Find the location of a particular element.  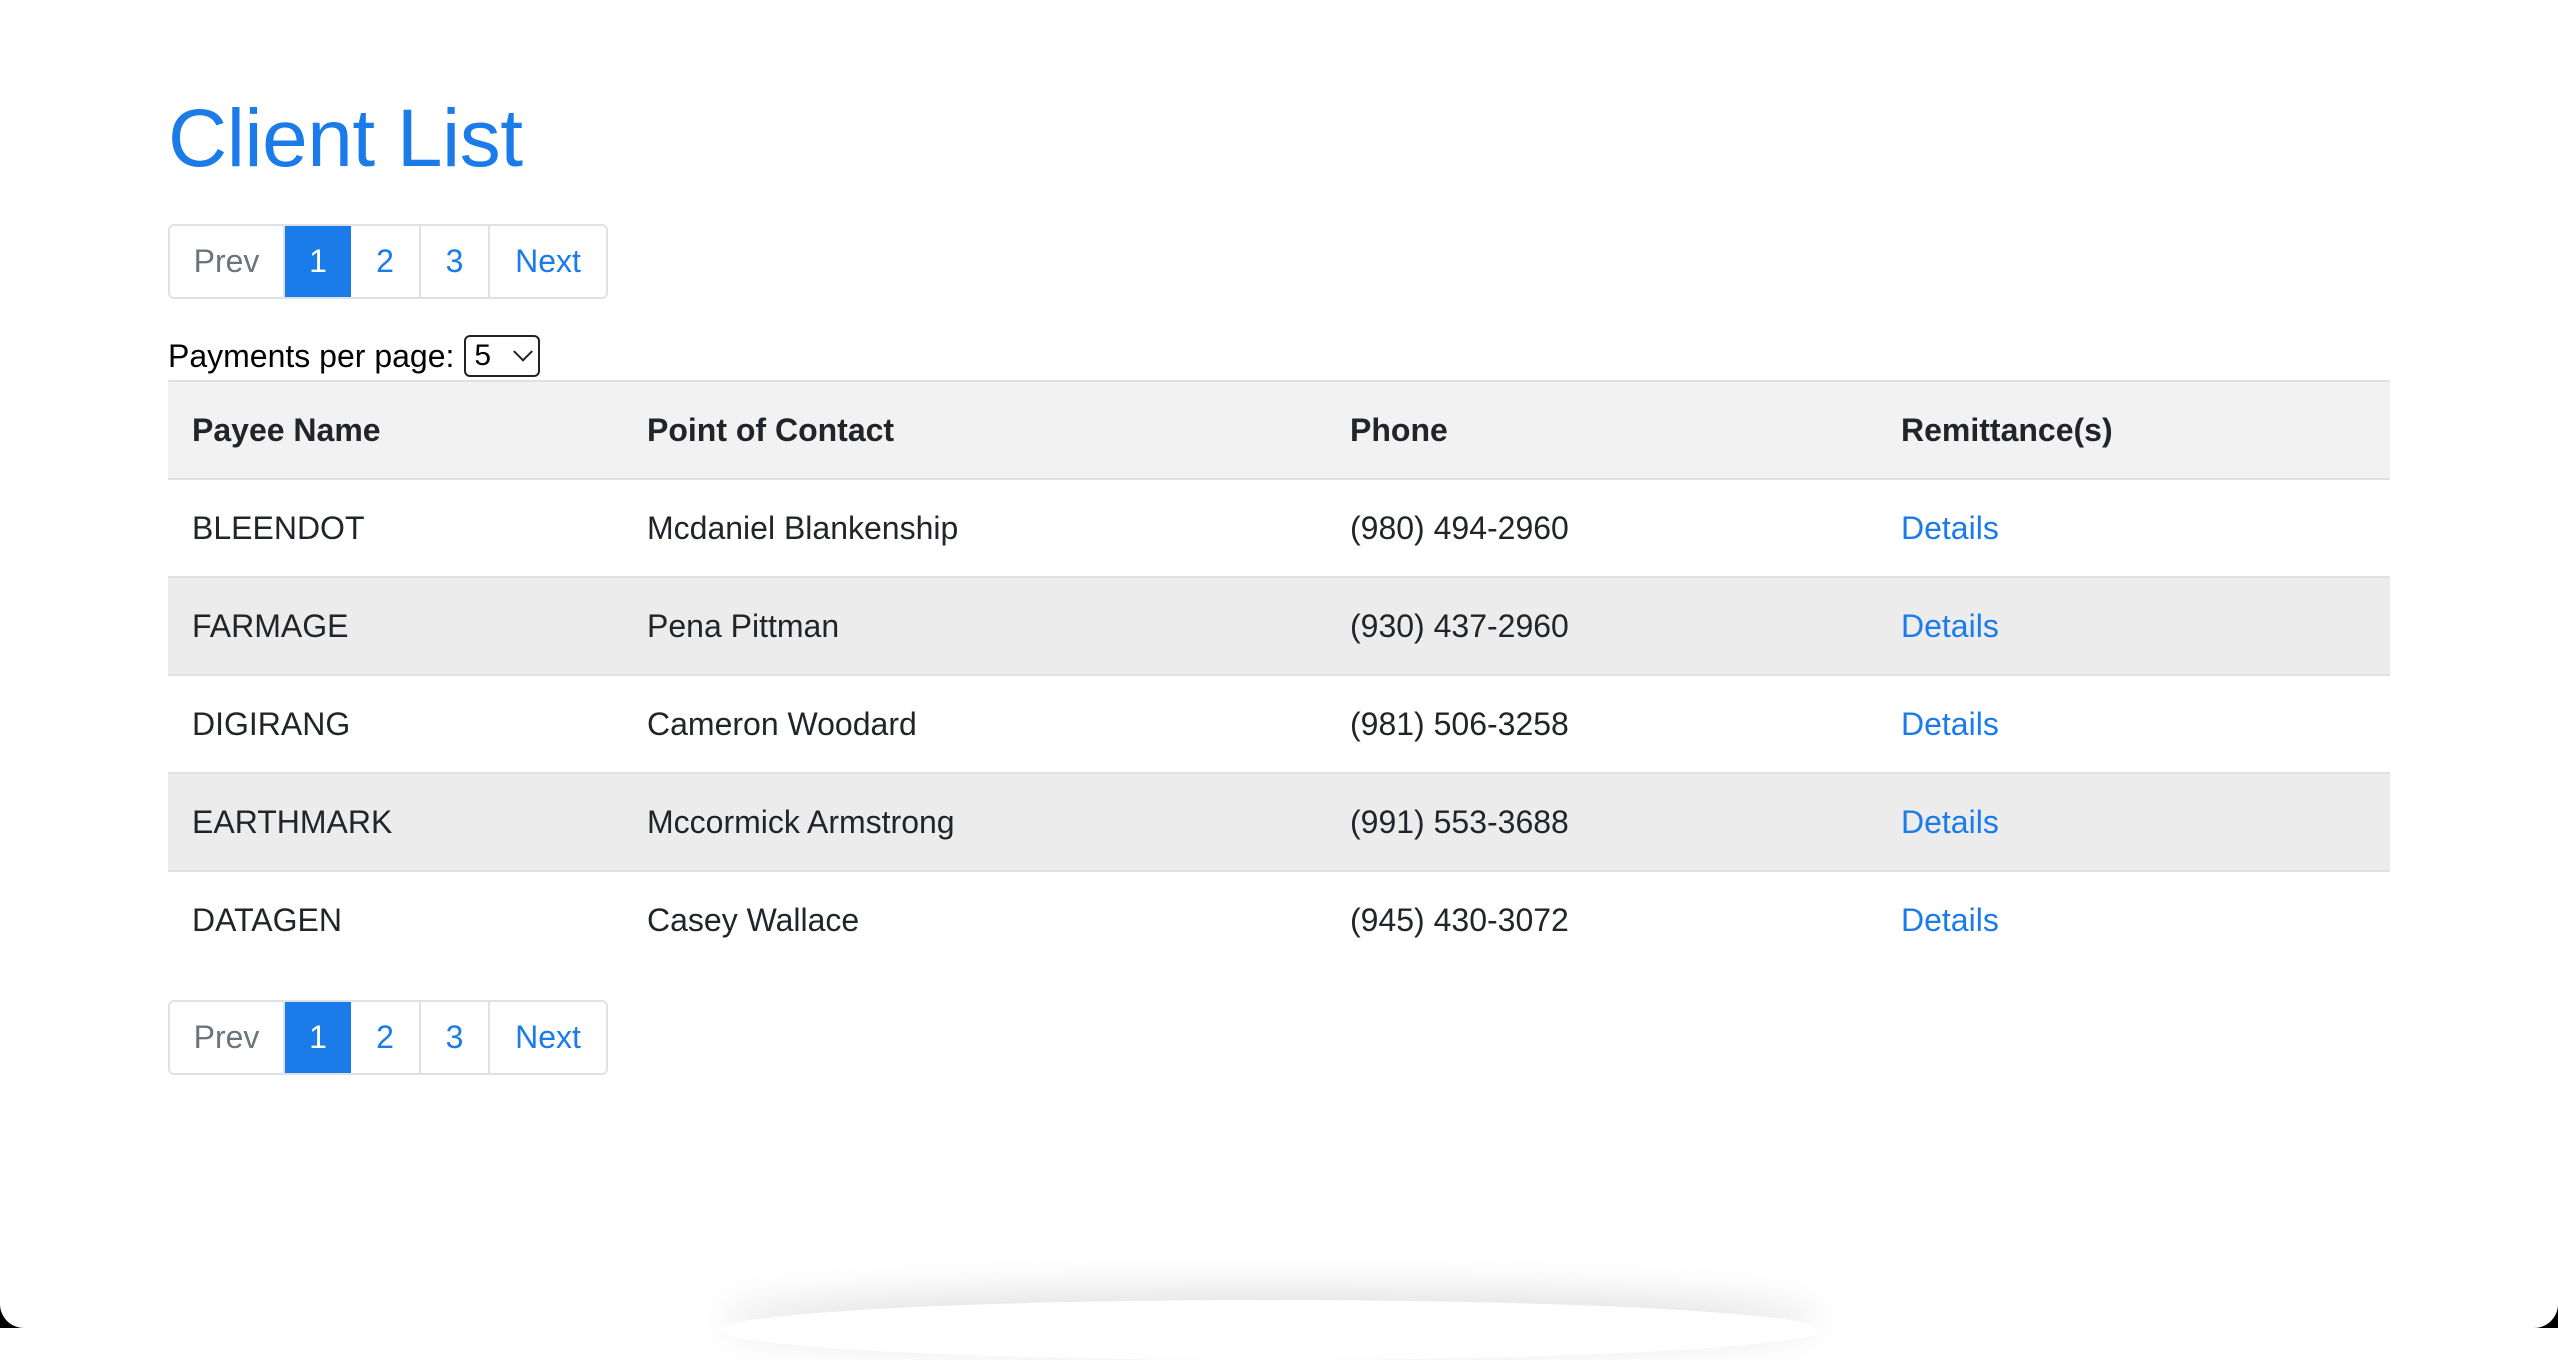

payee-name-cell: DIGIRANG is located at coordinates (271, 723).